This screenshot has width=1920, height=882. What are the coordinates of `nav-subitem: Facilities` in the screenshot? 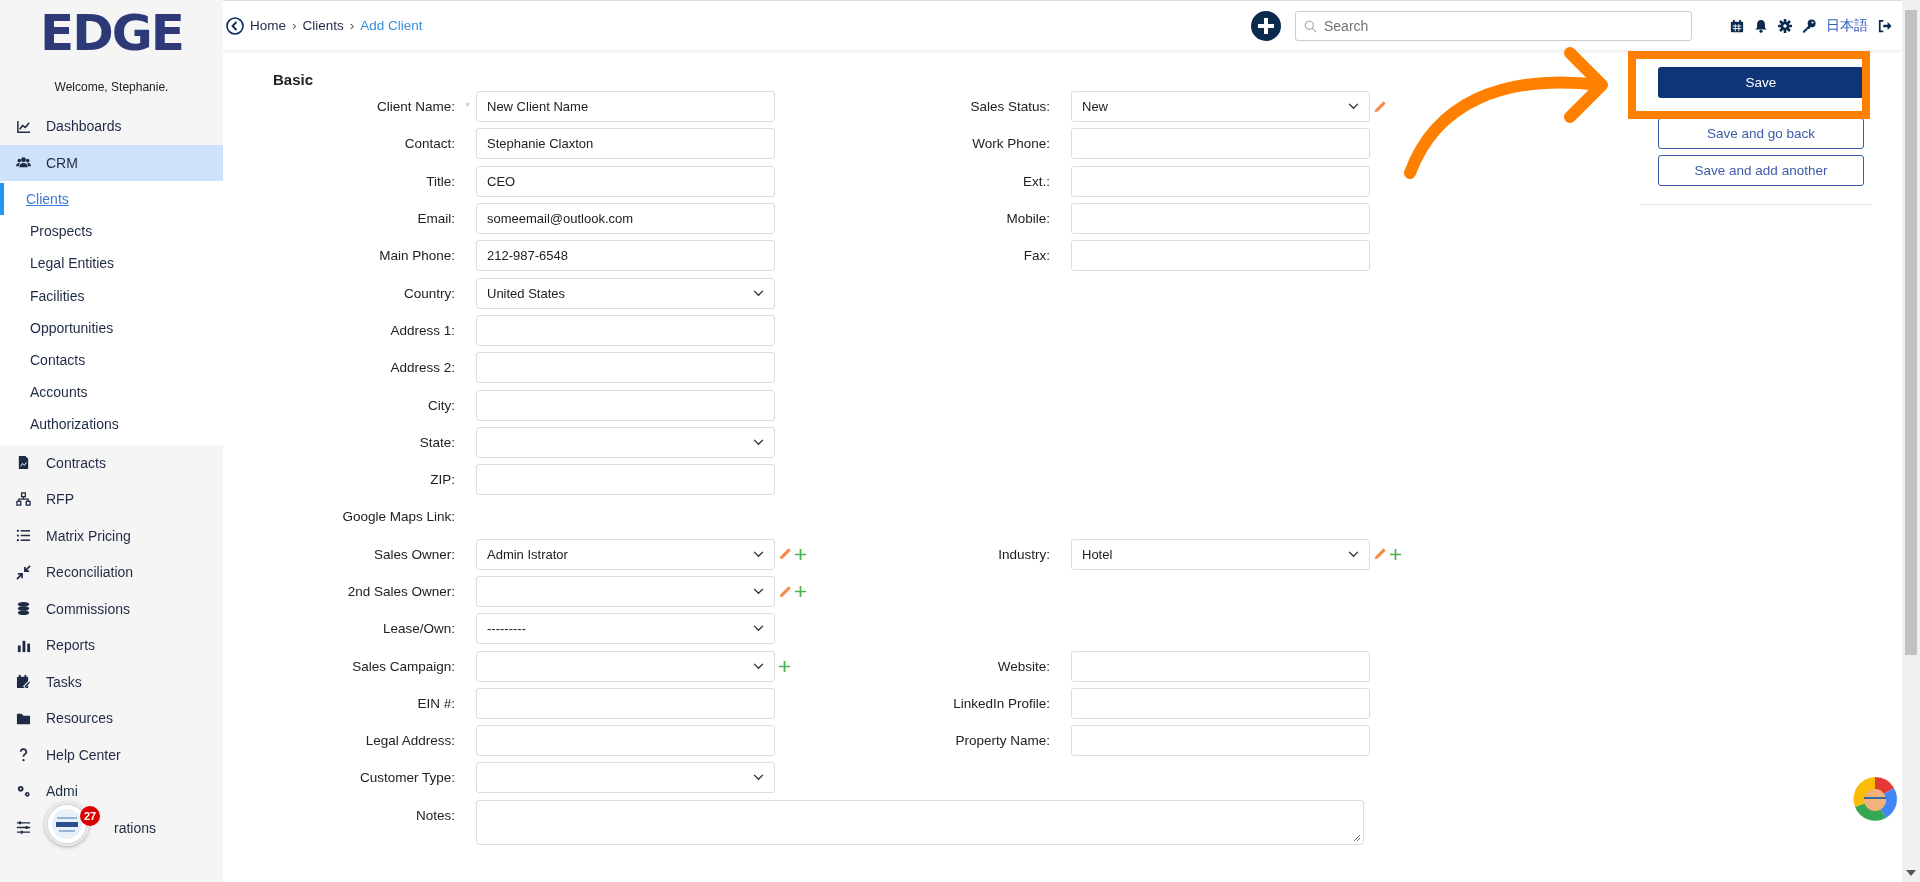 It's located at (111, 295).